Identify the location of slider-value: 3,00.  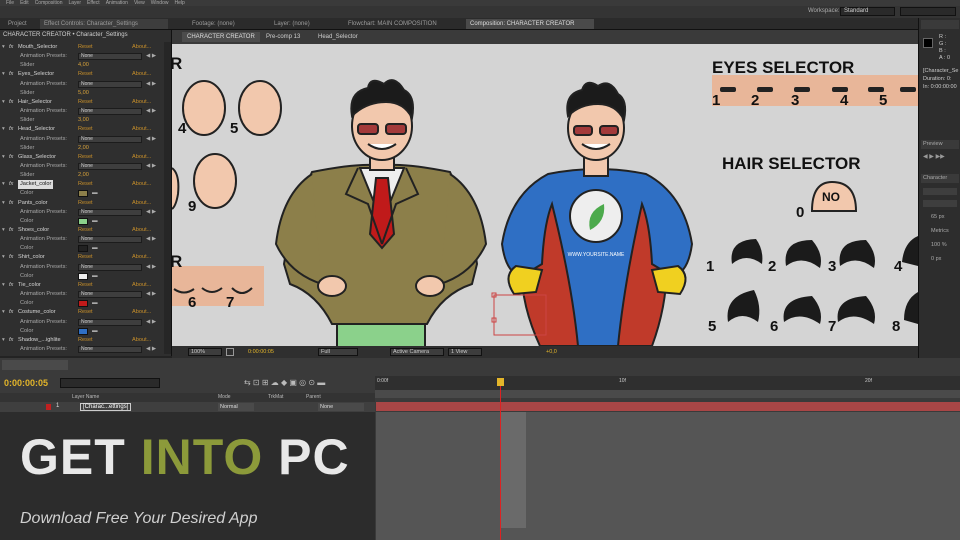
(83, 120).